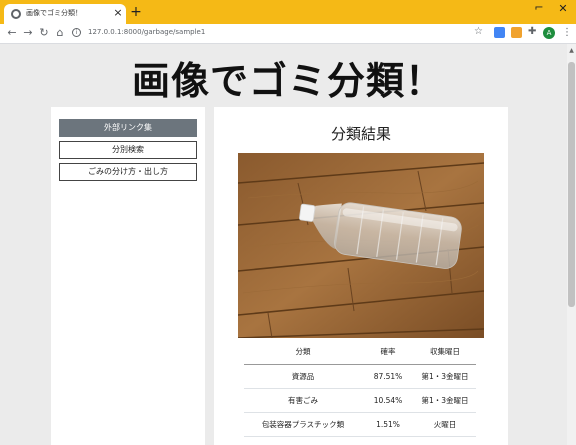 The height and width of the screenshot is (445, 576). Describe the element at coordinates (288, 12) in the screenshot. I see `browser-tab-bar: 画像でゴミ分類！ × + ⌐ ✕` at that location.